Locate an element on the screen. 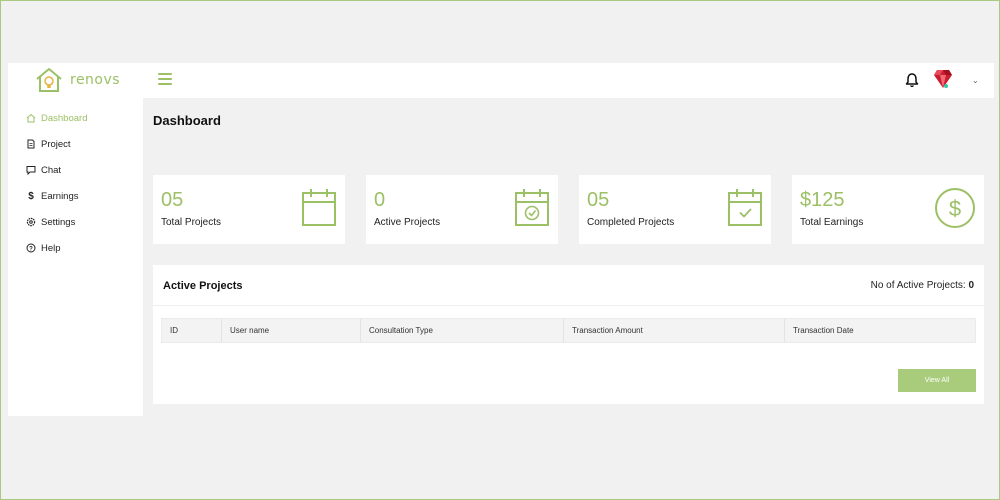  count-label: No of Active Projects: is located at coordinates (918, 285).